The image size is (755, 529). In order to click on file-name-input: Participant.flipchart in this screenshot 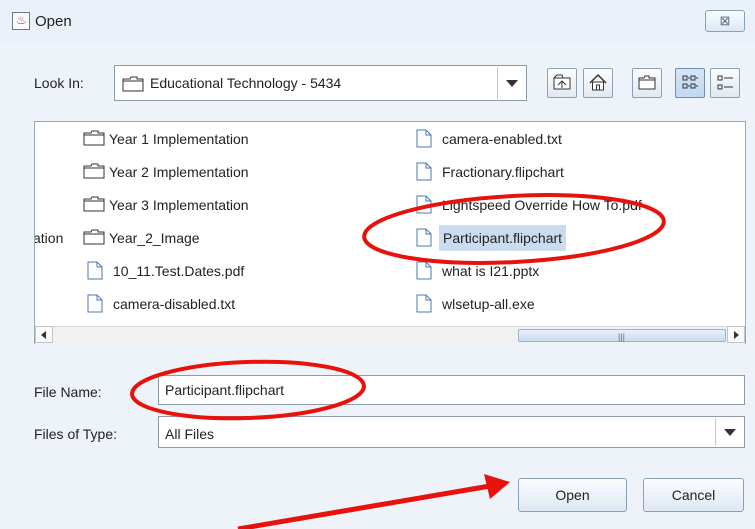, I will do `click(451, 390)`.